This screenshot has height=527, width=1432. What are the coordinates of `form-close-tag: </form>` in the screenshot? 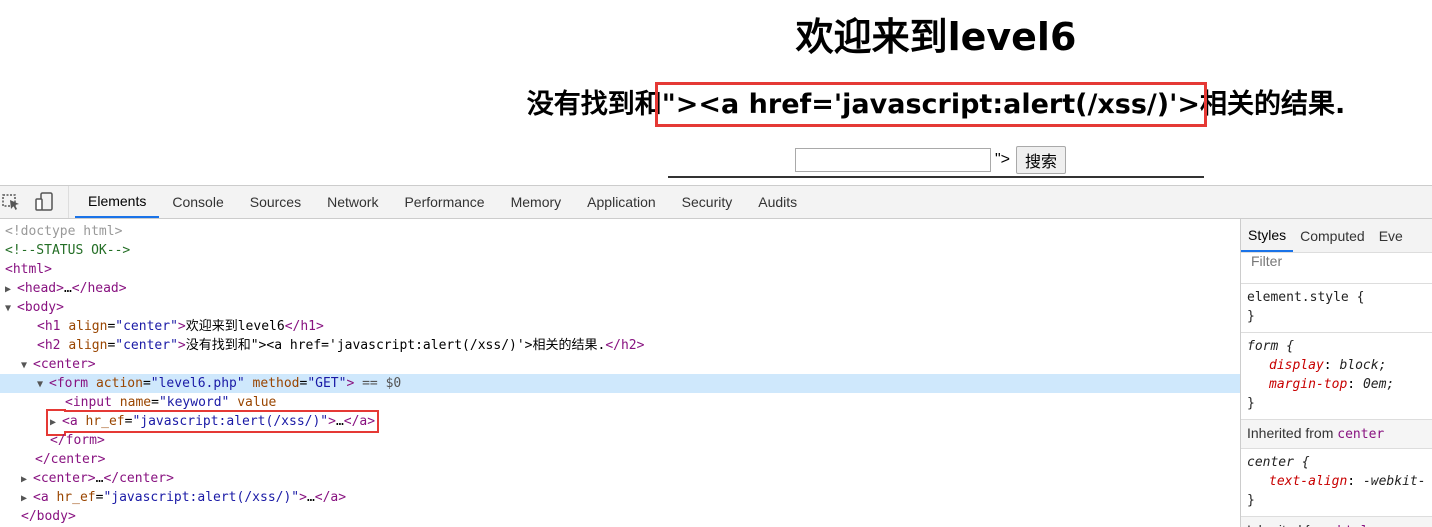 It's located at (77, 440).